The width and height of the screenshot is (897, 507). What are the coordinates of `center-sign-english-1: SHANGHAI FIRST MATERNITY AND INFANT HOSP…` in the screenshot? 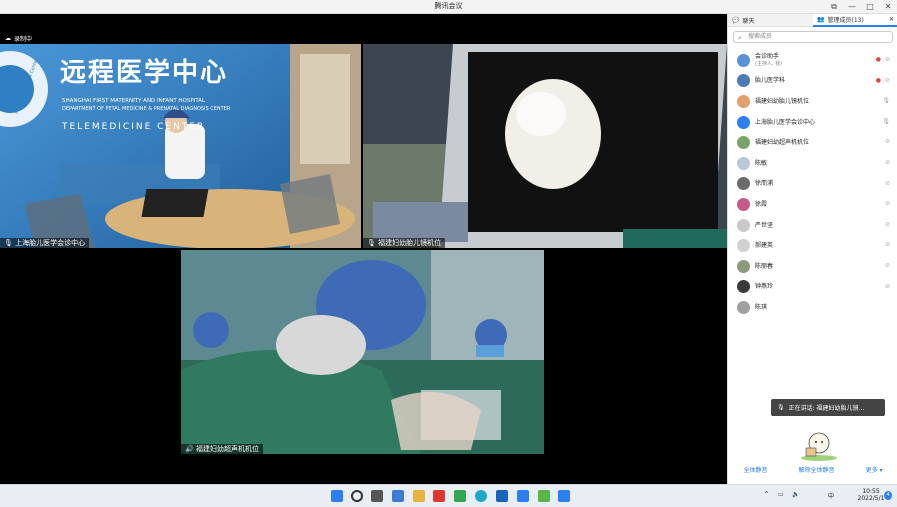 It's located at (134, 101).